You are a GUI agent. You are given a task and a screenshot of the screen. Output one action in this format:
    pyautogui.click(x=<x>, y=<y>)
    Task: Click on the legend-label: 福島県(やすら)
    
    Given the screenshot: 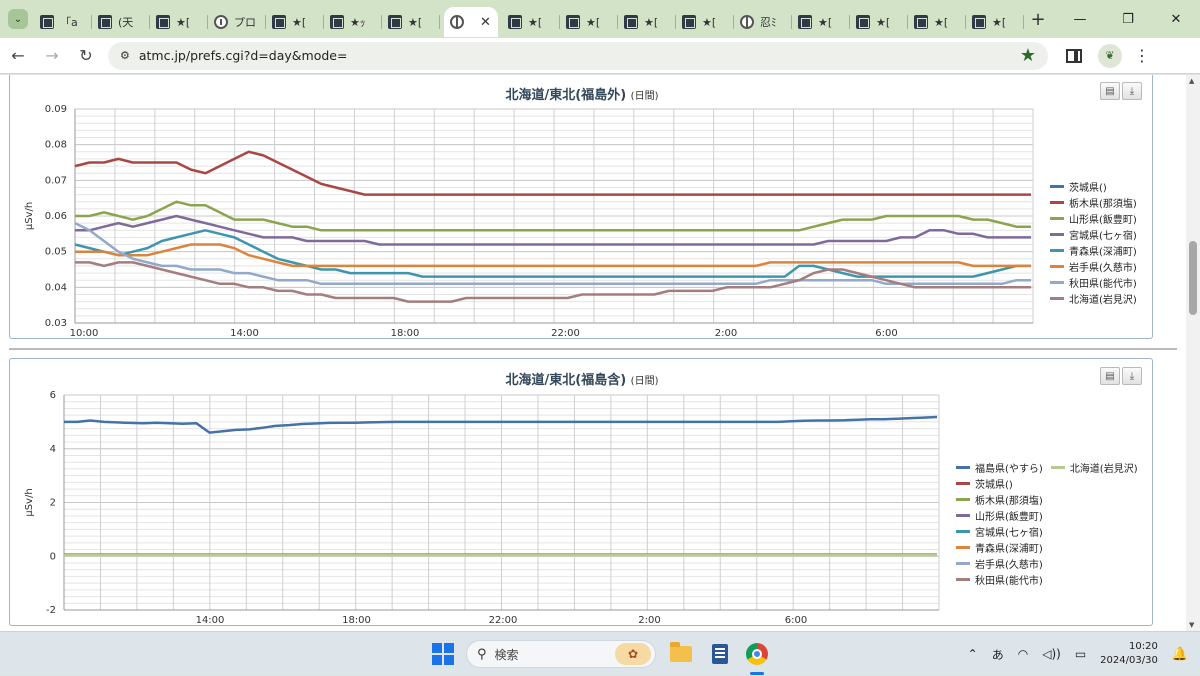 What is the action you would take?
    pyautogui.click(x=1009, y=469)
    